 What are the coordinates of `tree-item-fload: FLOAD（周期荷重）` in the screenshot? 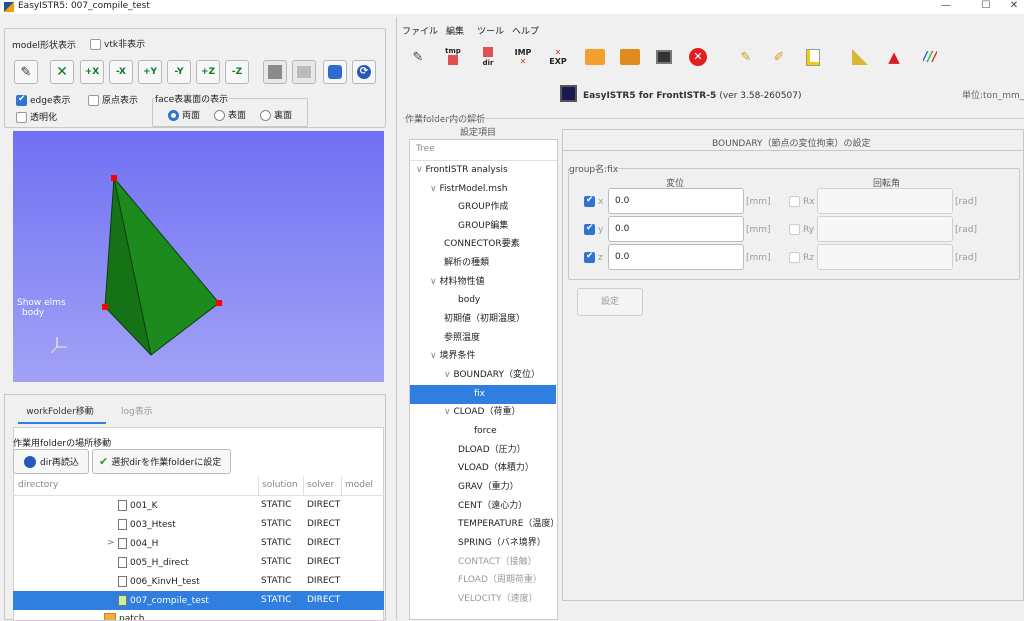 It's located at (500, 580).